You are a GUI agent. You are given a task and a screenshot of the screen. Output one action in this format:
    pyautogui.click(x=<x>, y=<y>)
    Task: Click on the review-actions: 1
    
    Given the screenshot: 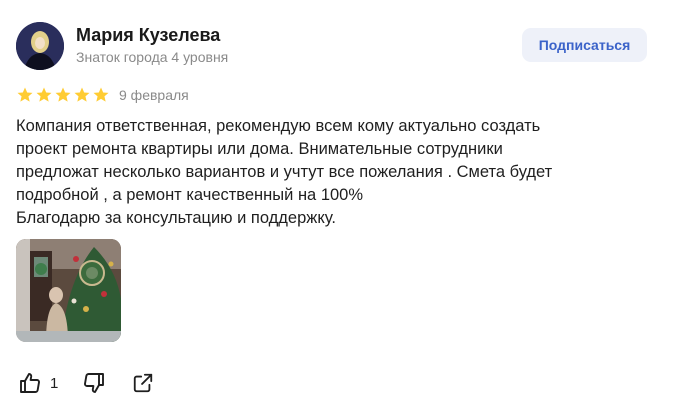 What is the action you would take?
    pyautogui.click(x=86, y=383)
    